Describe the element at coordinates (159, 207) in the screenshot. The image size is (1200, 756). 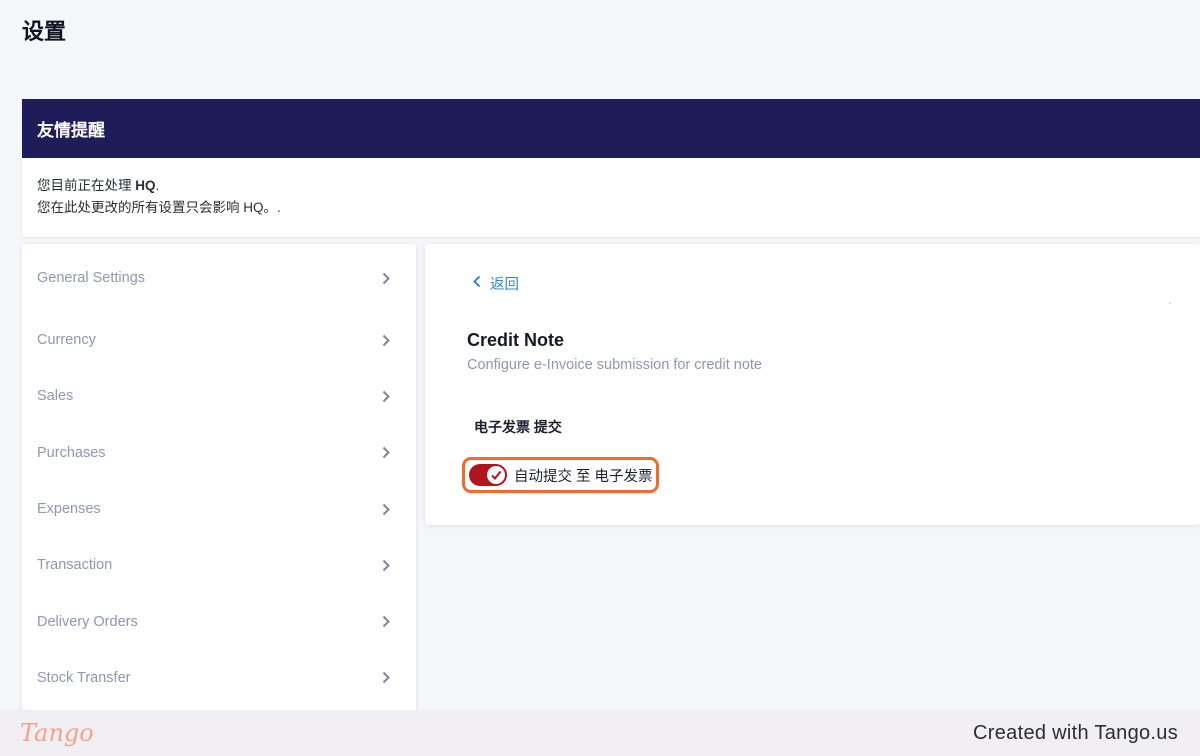
I see `notice-line-2: 您在此处更改的所有设置只会影响 HQ。.` at that location.